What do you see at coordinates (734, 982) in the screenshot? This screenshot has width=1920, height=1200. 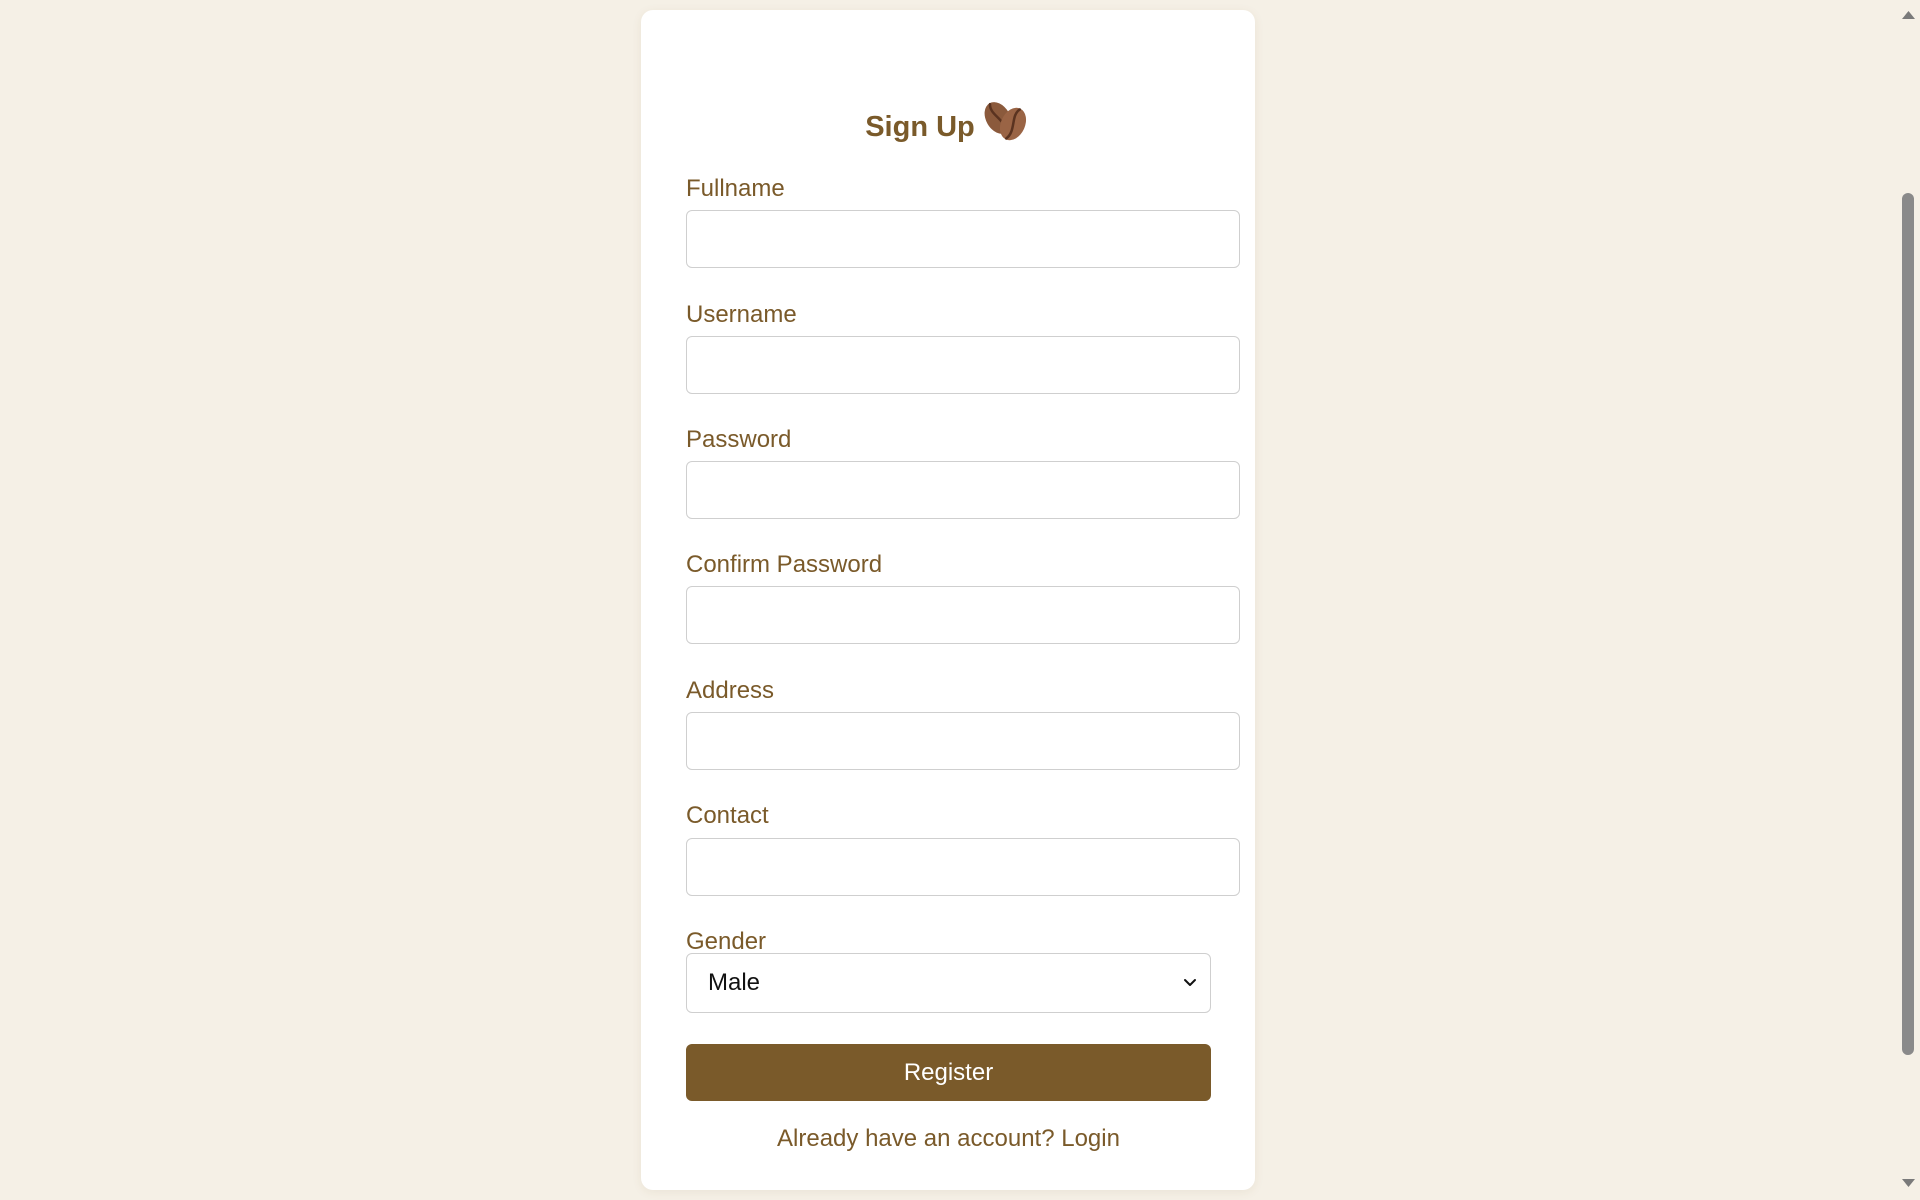 I see `gender-selected-value: Male` at bounding box center [734, 982].